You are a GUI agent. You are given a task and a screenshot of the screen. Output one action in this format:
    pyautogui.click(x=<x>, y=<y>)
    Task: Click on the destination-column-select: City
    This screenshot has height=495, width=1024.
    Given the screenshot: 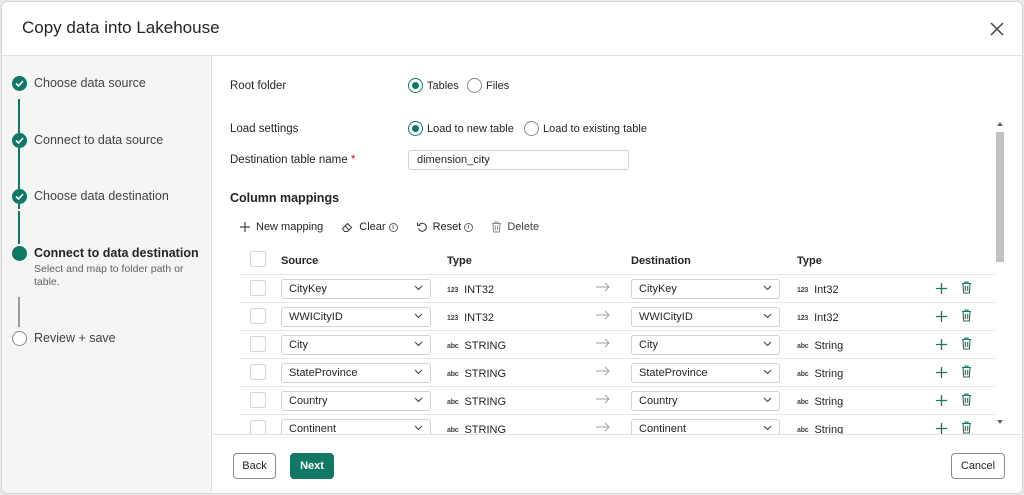 What is the action you would take?
    pyautogui.click(x=705, y=345)
    